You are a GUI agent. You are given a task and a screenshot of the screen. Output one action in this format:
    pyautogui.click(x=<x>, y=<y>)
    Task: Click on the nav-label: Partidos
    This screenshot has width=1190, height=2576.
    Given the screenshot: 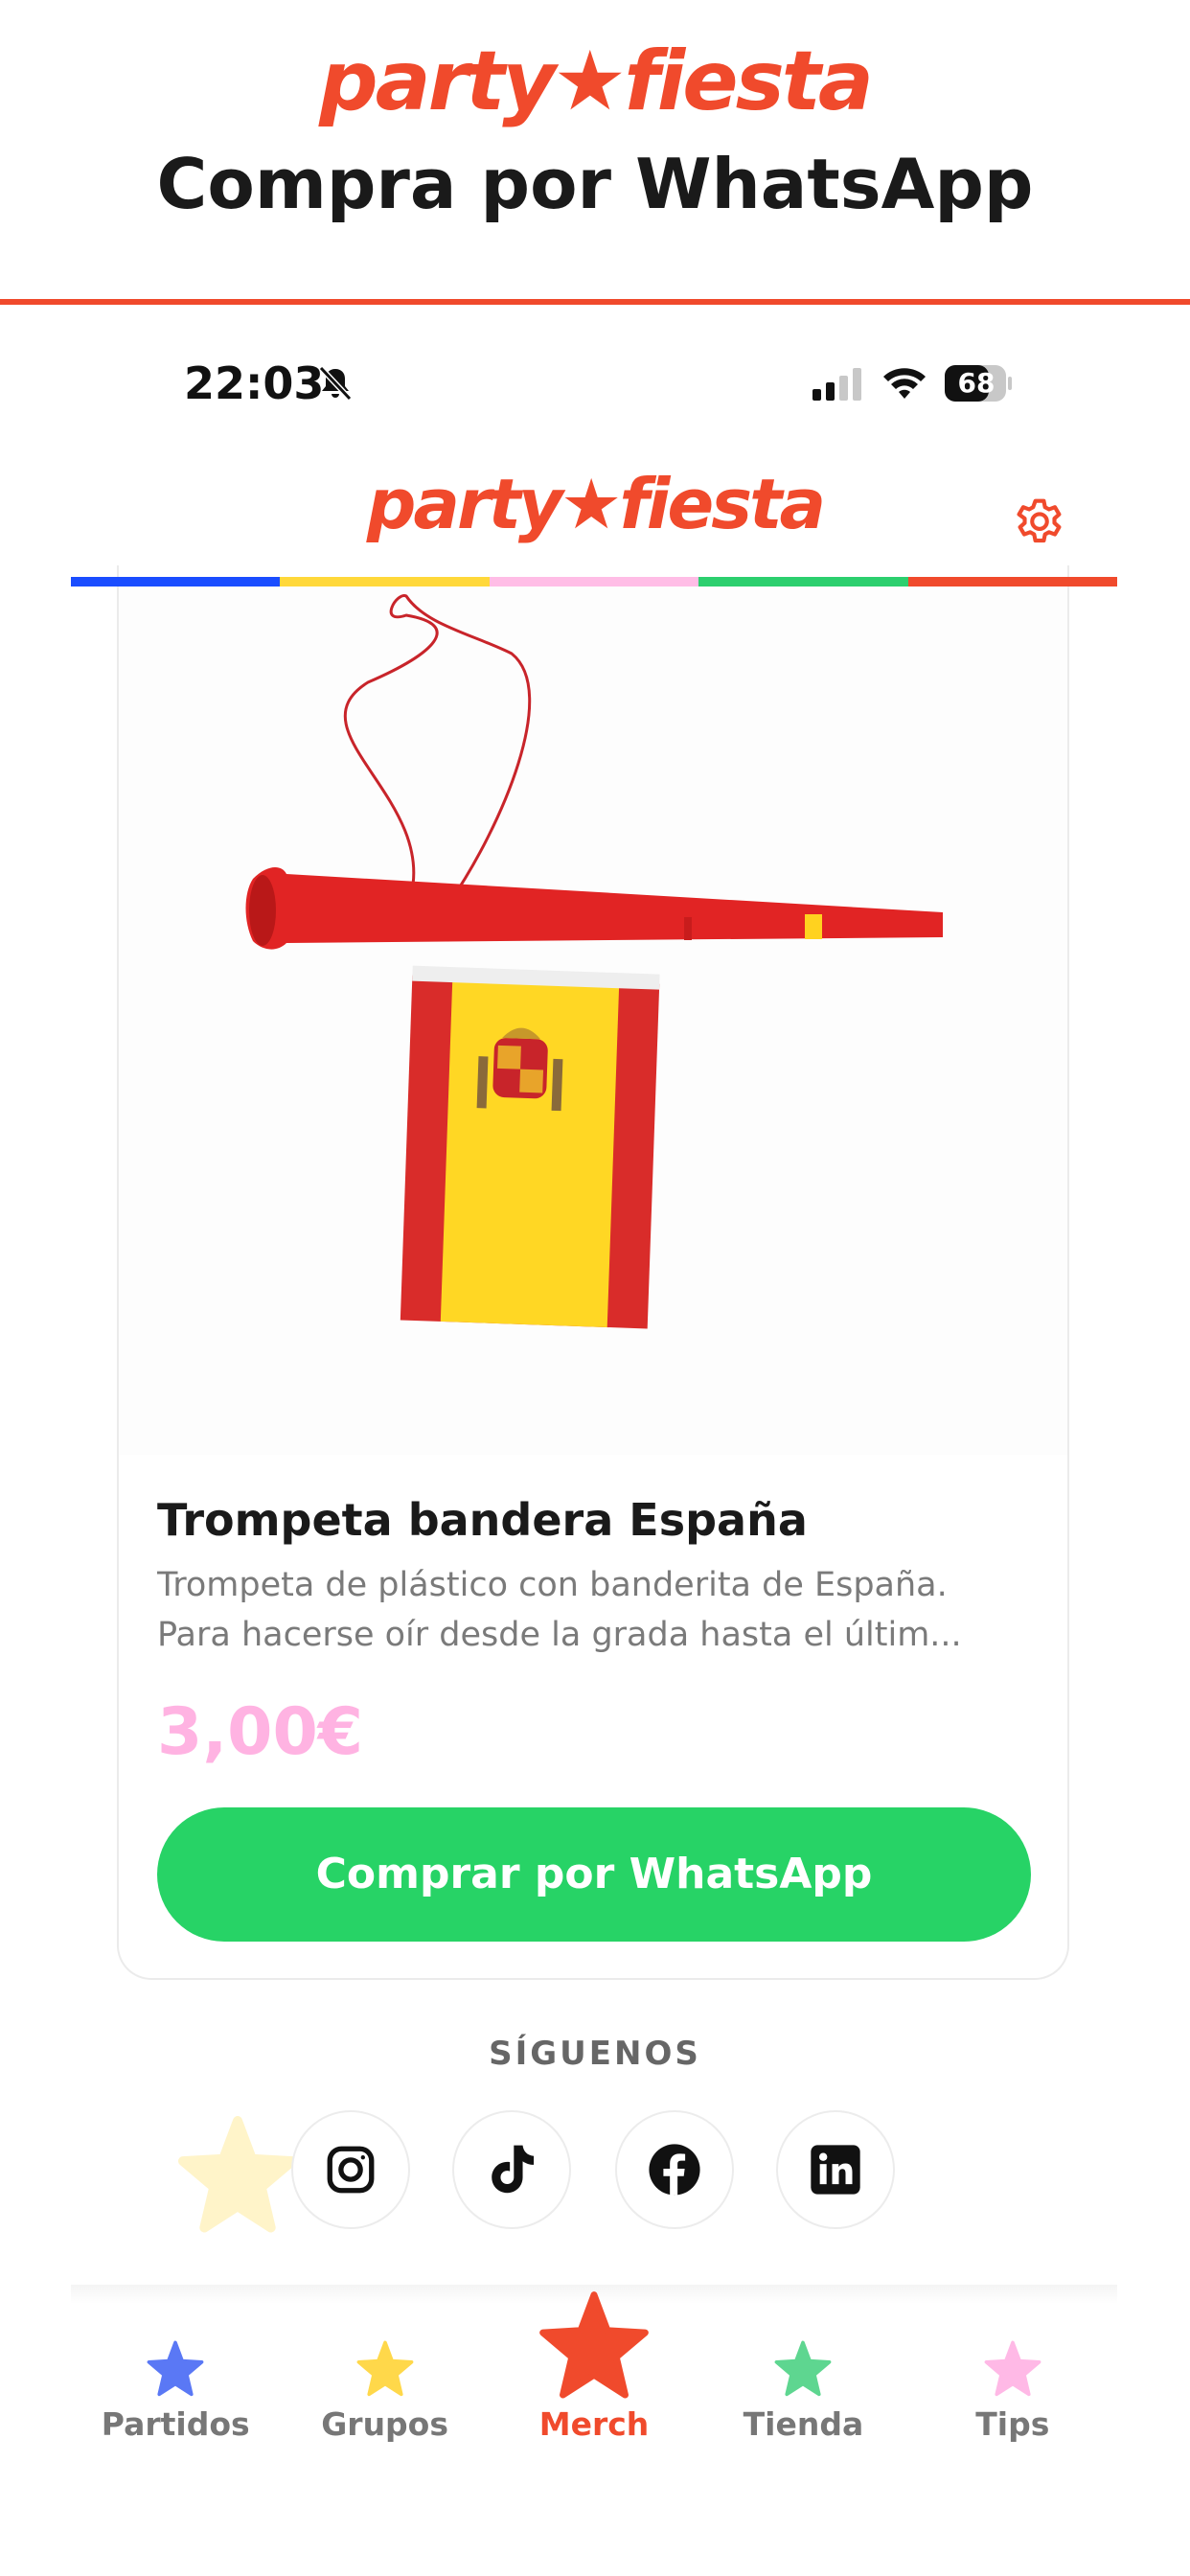 What is the action you would take?
    pyautogui.click(x=175, y=2424)
    